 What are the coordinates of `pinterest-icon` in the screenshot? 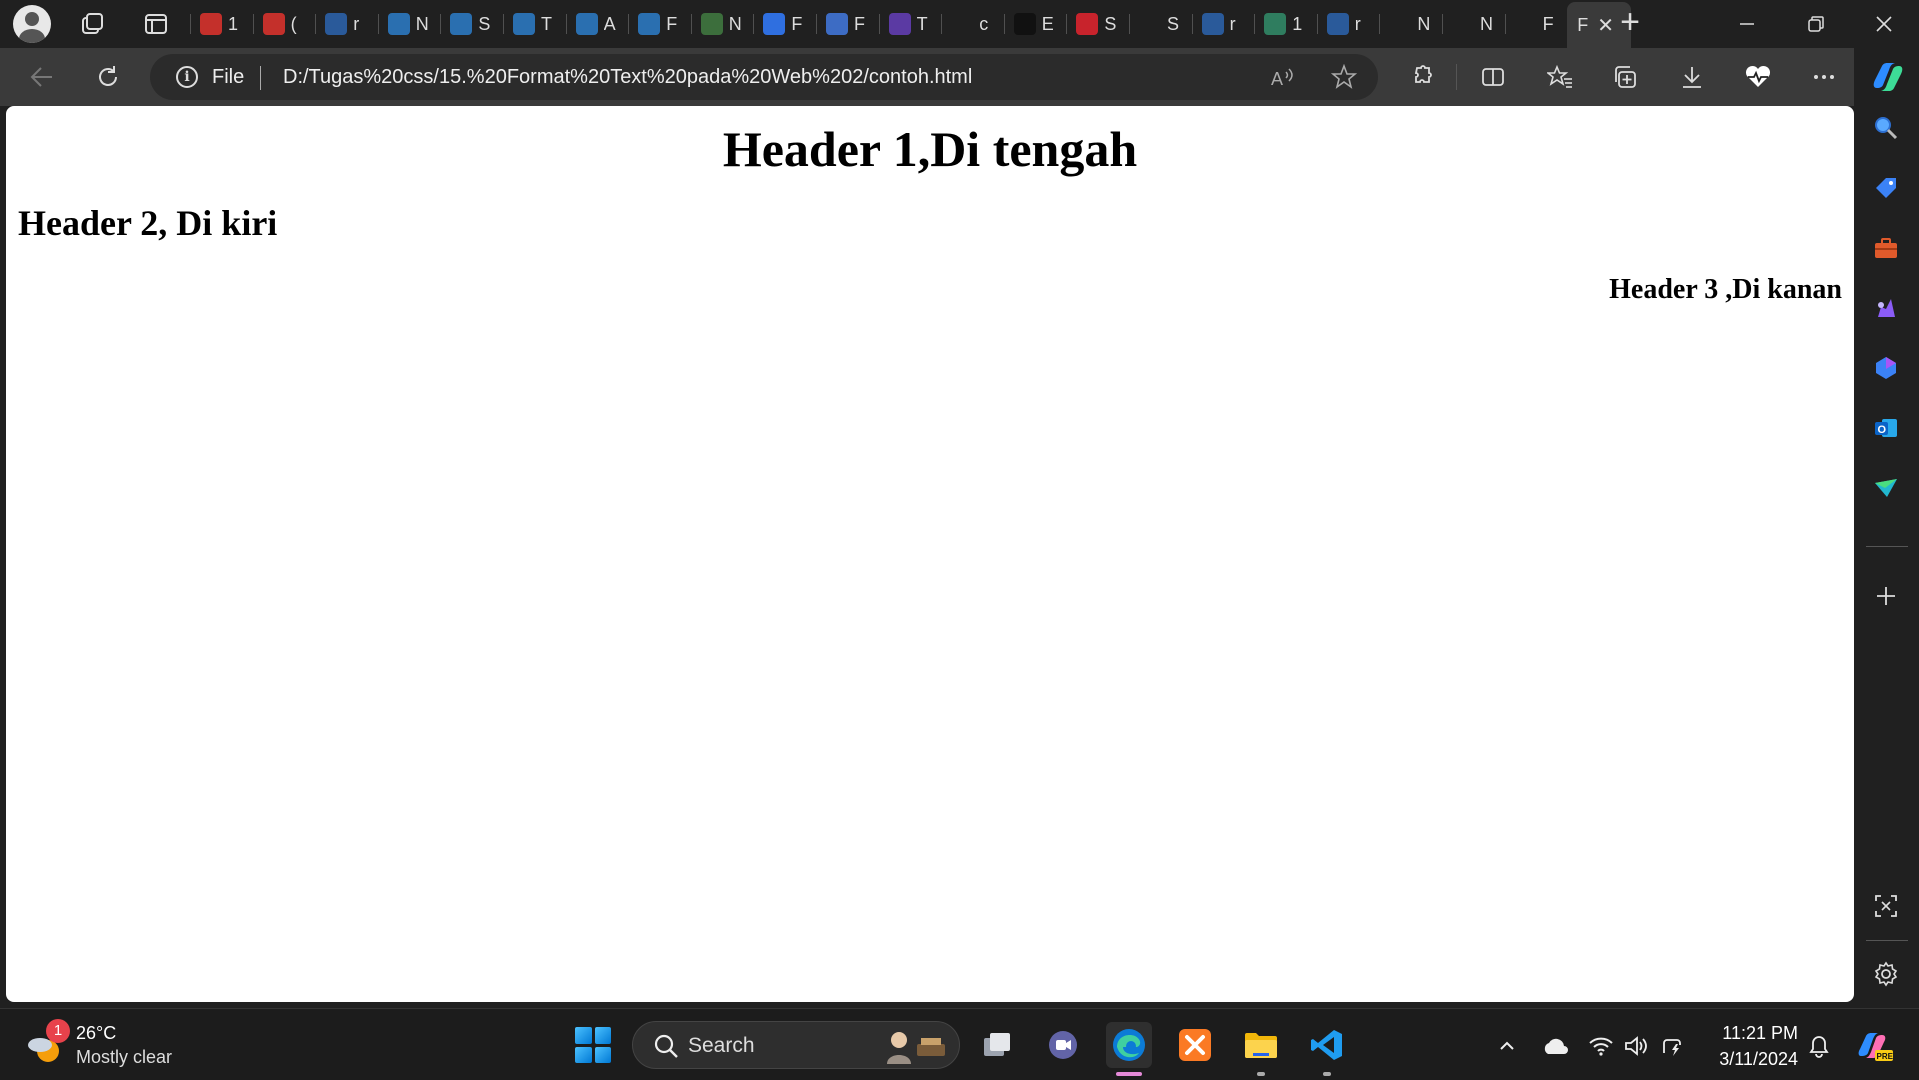 It's located at (1087, 24).